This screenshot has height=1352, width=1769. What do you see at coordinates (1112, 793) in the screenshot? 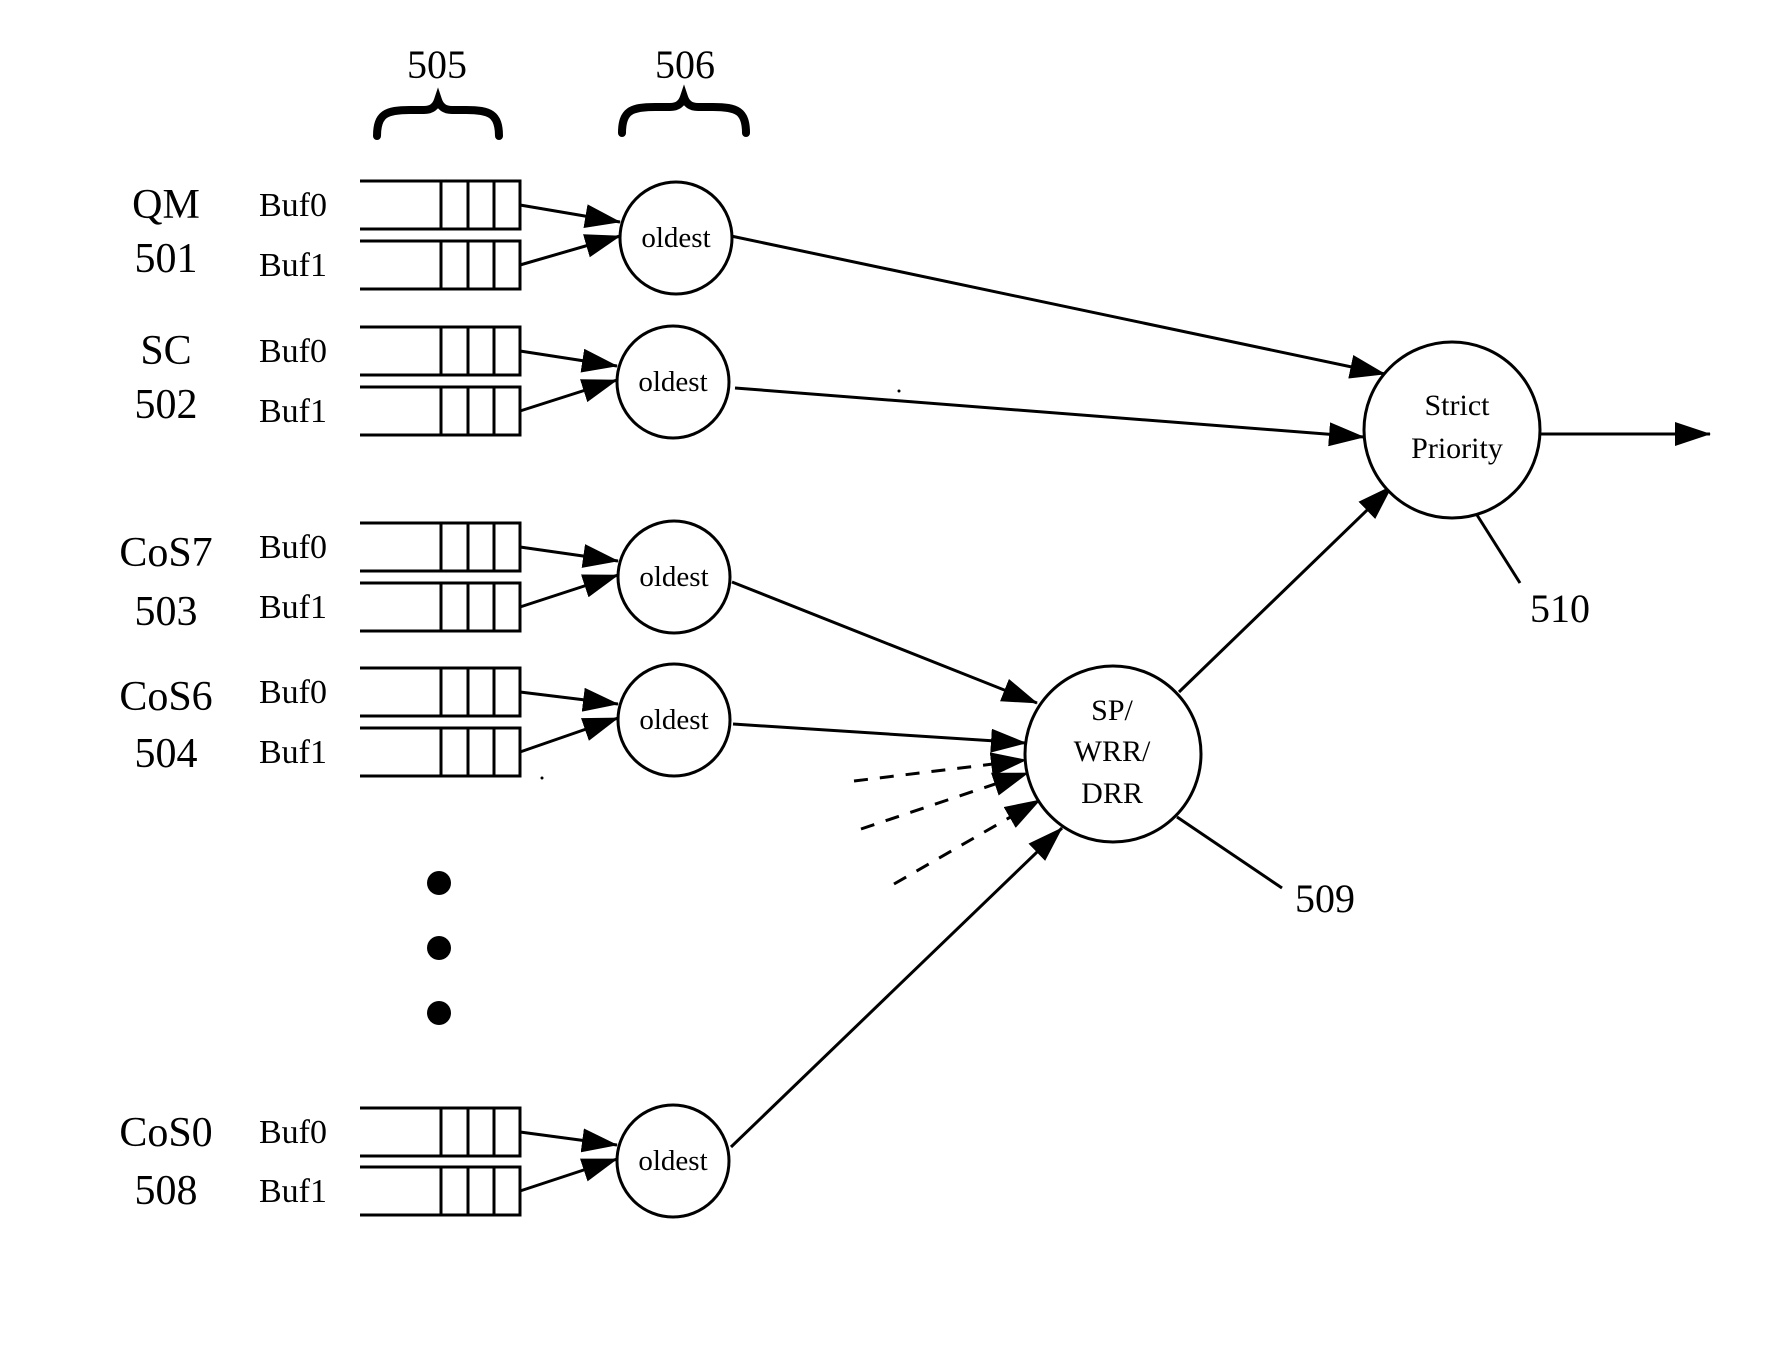
I see `scheduler-label-line-3: DRR` at bounding box center [1112, 793].